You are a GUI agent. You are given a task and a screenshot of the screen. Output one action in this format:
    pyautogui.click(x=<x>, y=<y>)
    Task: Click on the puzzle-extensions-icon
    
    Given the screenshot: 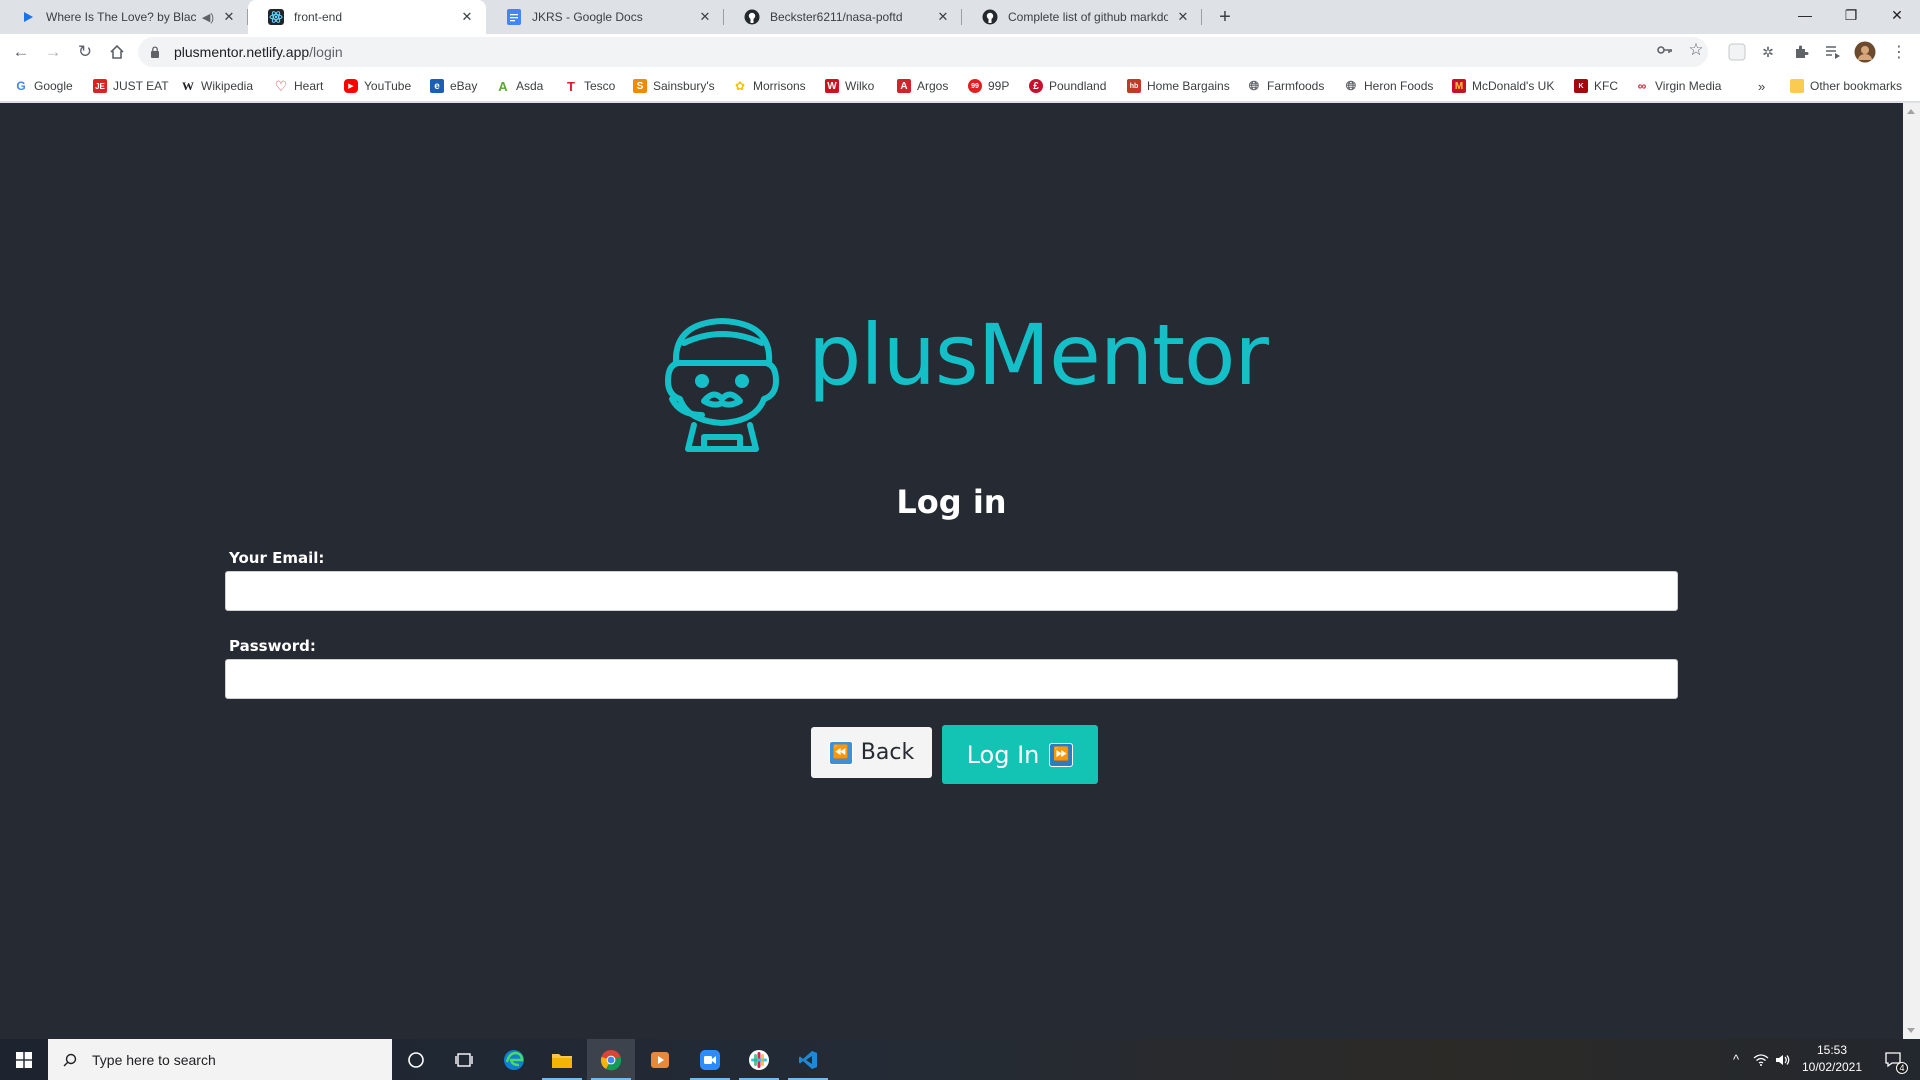 What is the action you would take?
    pyautogui.click(x=1801, y=52)
    